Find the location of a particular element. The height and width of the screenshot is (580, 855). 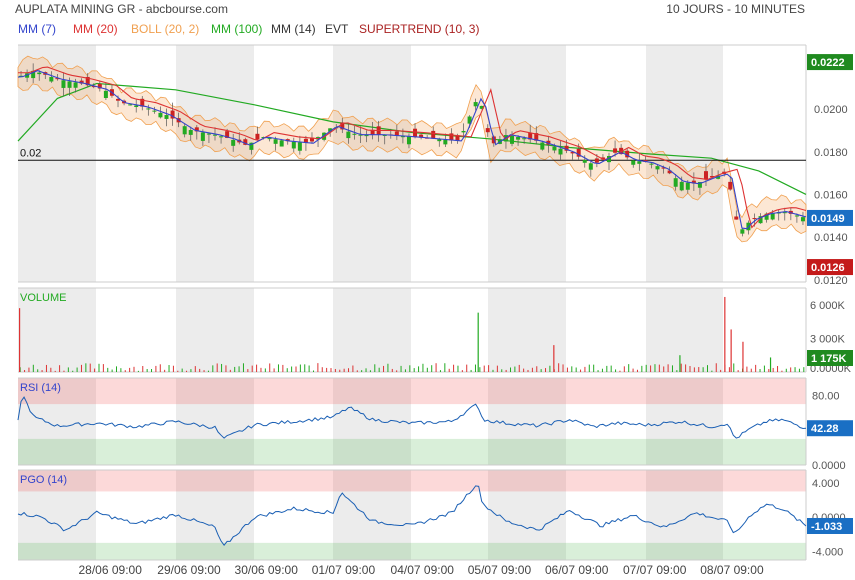

volume-title: VOLUME is located at coordinates (43, 298).